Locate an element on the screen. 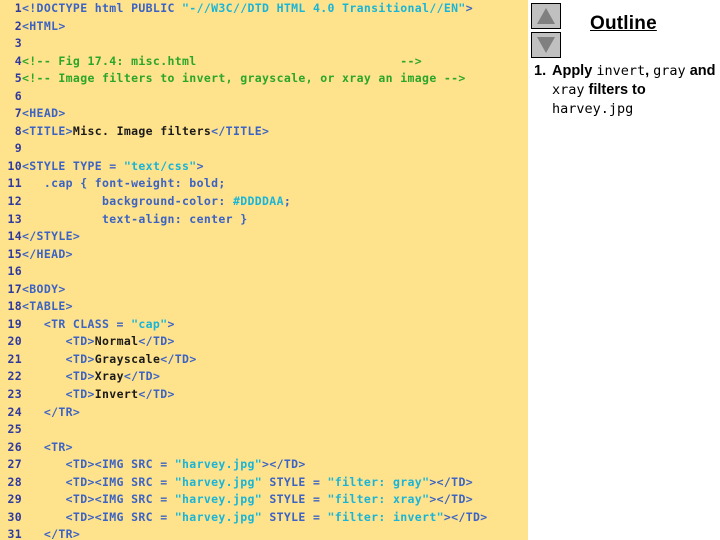 The height and width of the screenshot is (540, 720). line-number: 19 is located at coordinates (14, 323).